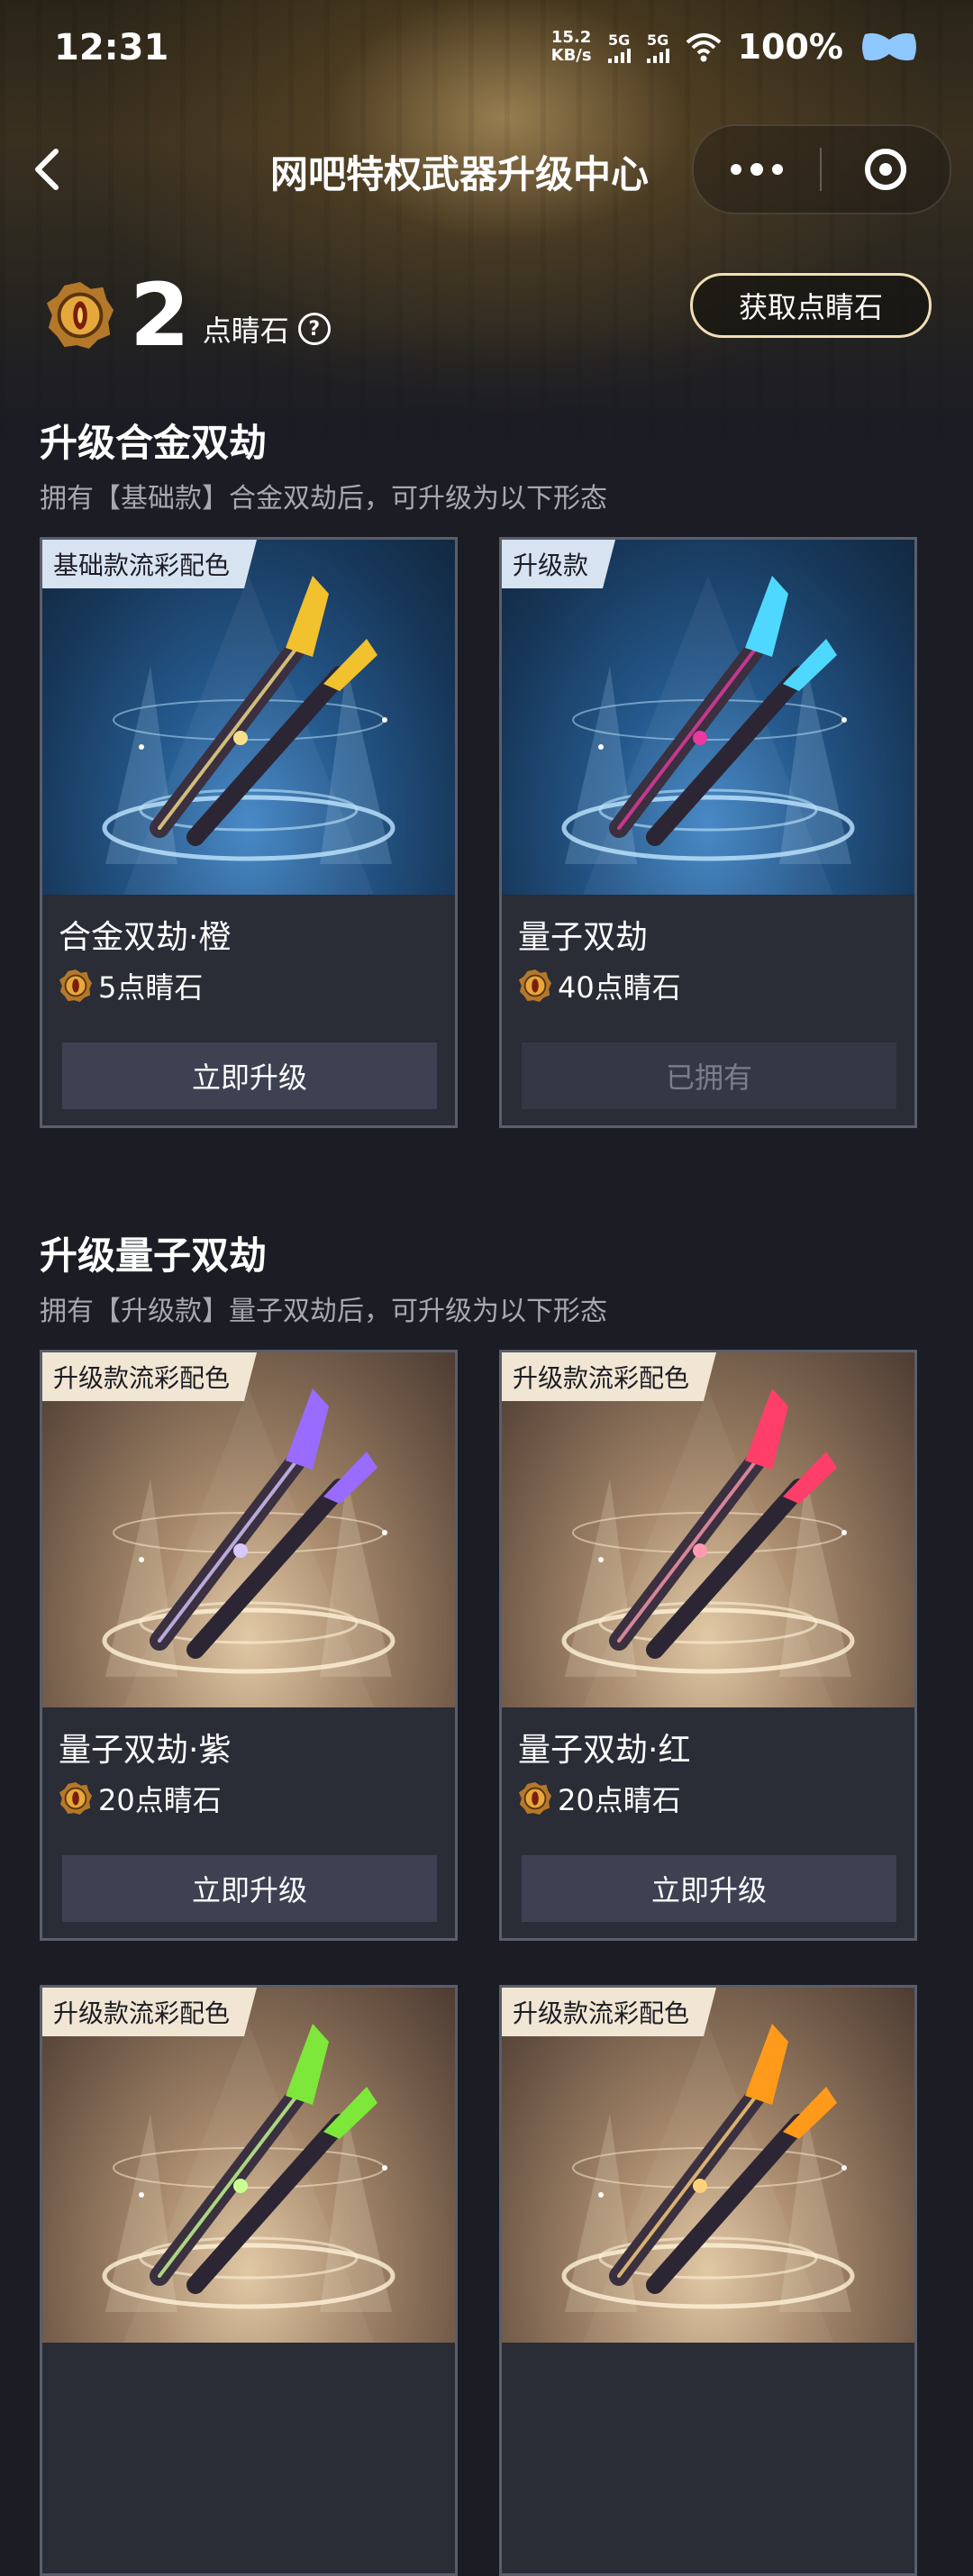 The height and width of the screenshot is (2576, 973). Describe the element at coordinates (323, 1311) in the screenshot. I see `section-subtitle-quantum: 拥有【升级款】量子双劫后，可升级为以下形态` at that location.